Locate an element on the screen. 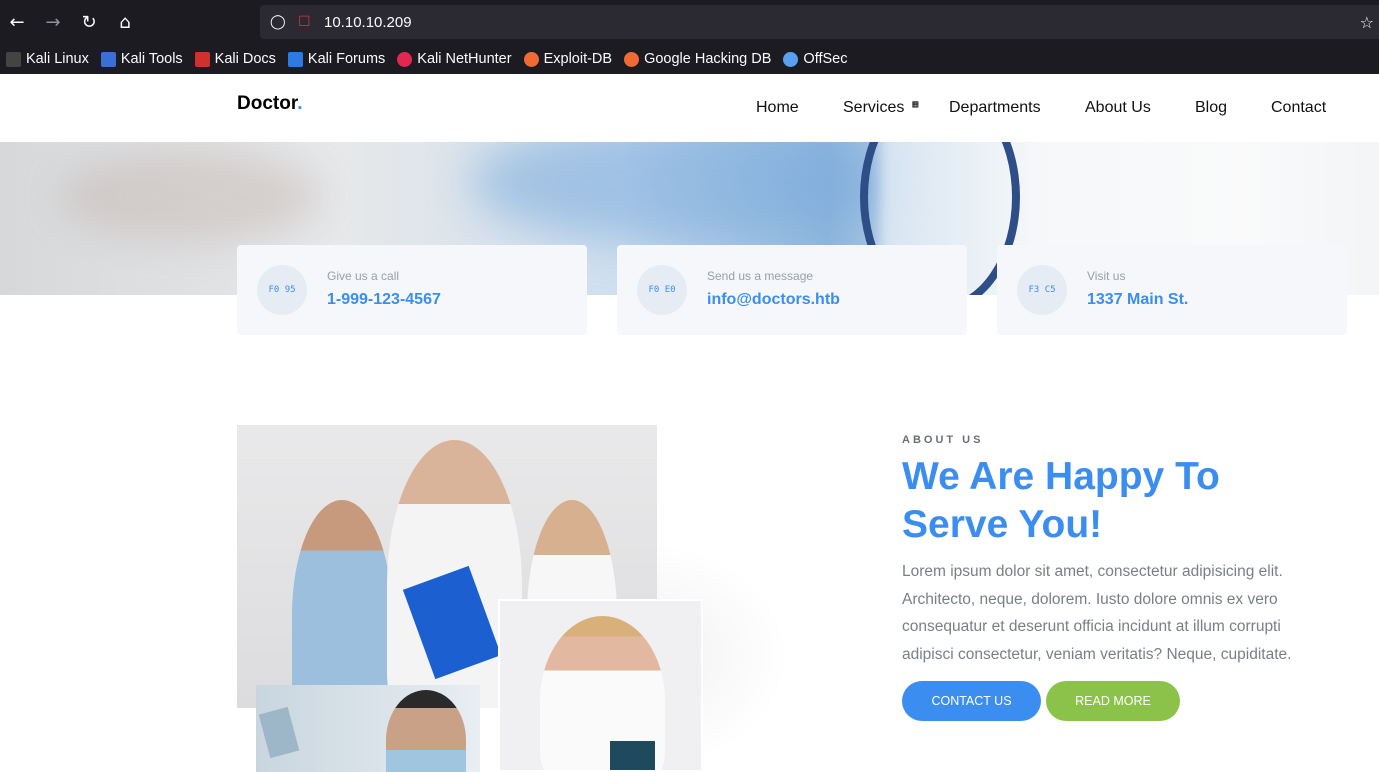 Image resolution: width=1379 pixels, height=772 pixels. bookmark-kali-forums: Kali Forums is located at coordinates (336, 59).